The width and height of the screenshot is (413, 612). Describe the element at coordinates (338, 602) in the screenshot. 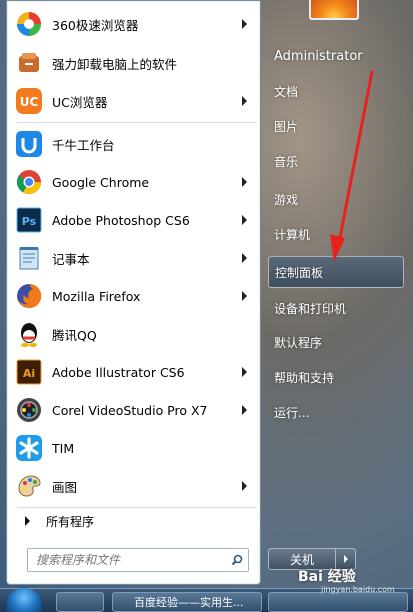

I see `taskbar-window-button` at that location.